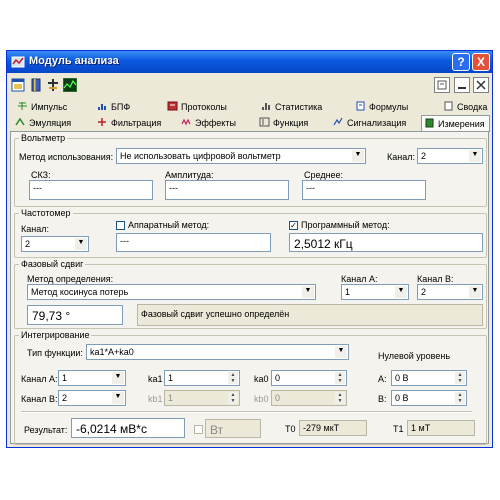 The height and width of the screenshot is (500, 500). What do you see at coordinates (398, 429) in the screenshot?
I see `t1-label: T1` at bounding box center [398, 429].